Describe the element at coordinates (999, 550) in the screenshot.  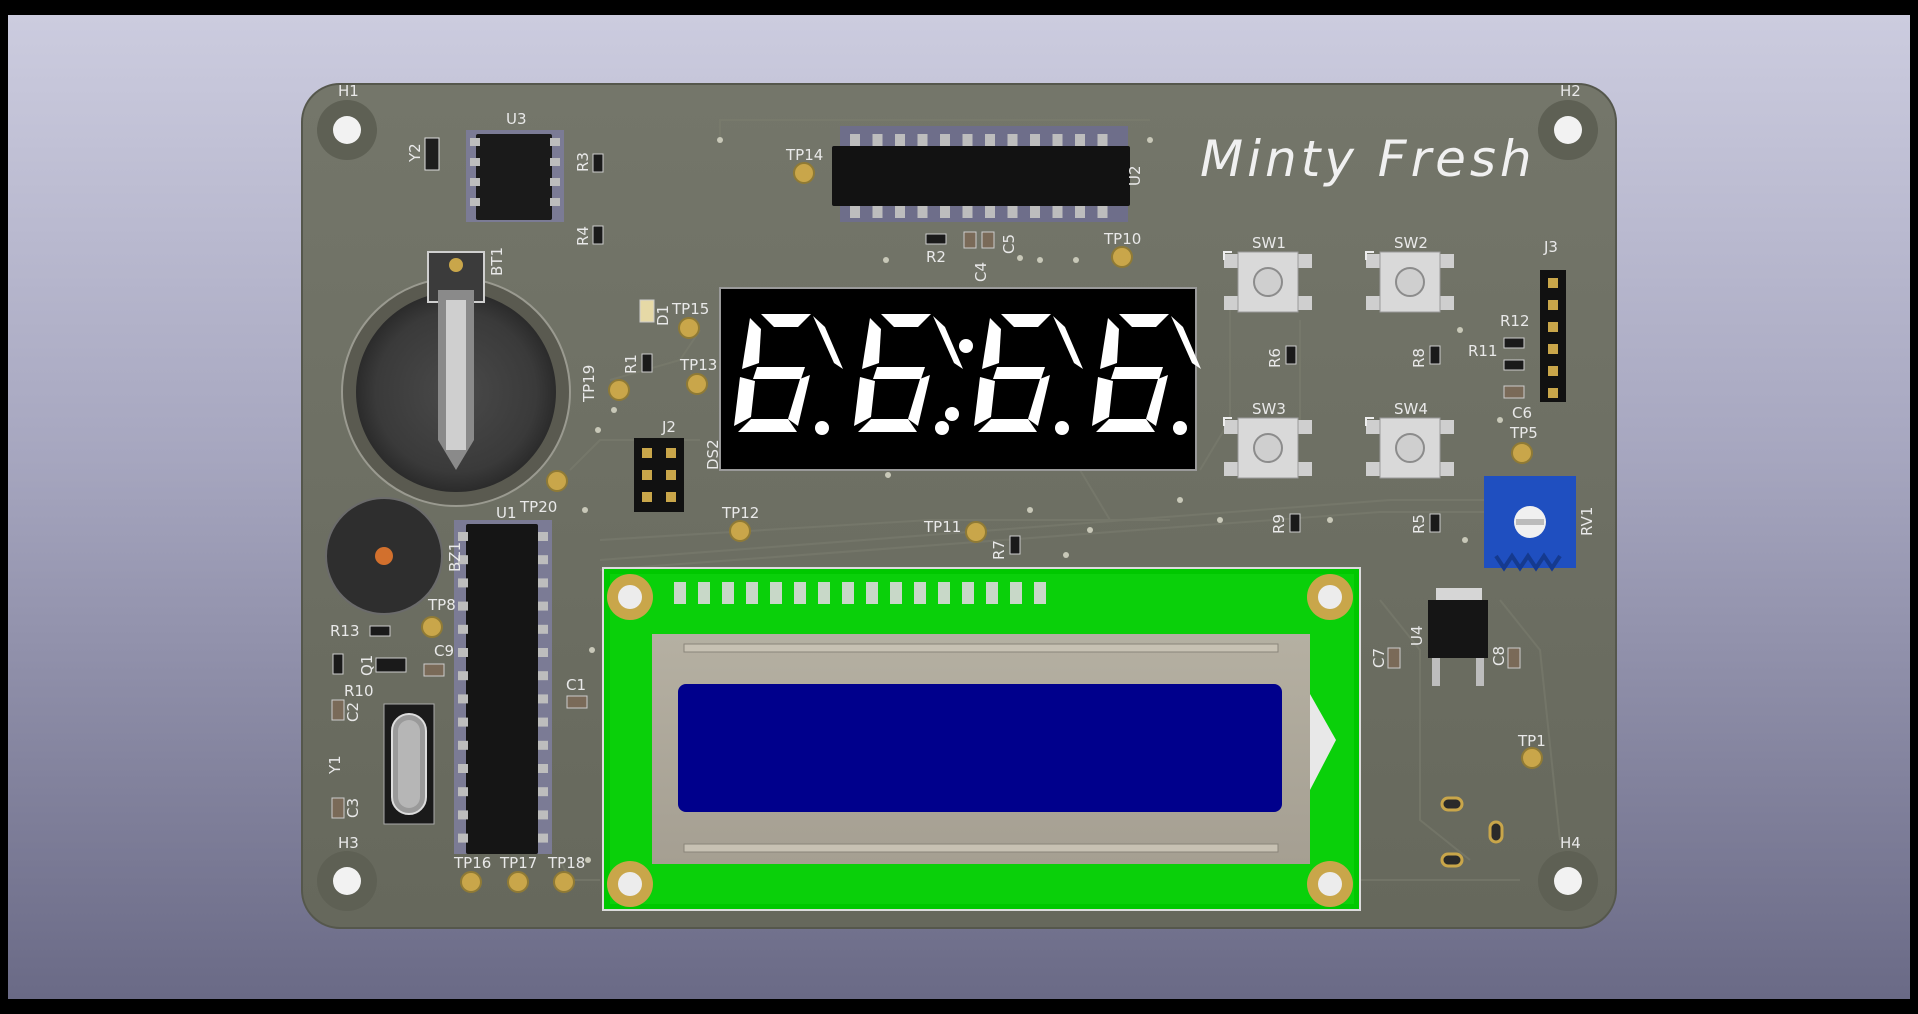
I see `label-r7: R7` at that location.